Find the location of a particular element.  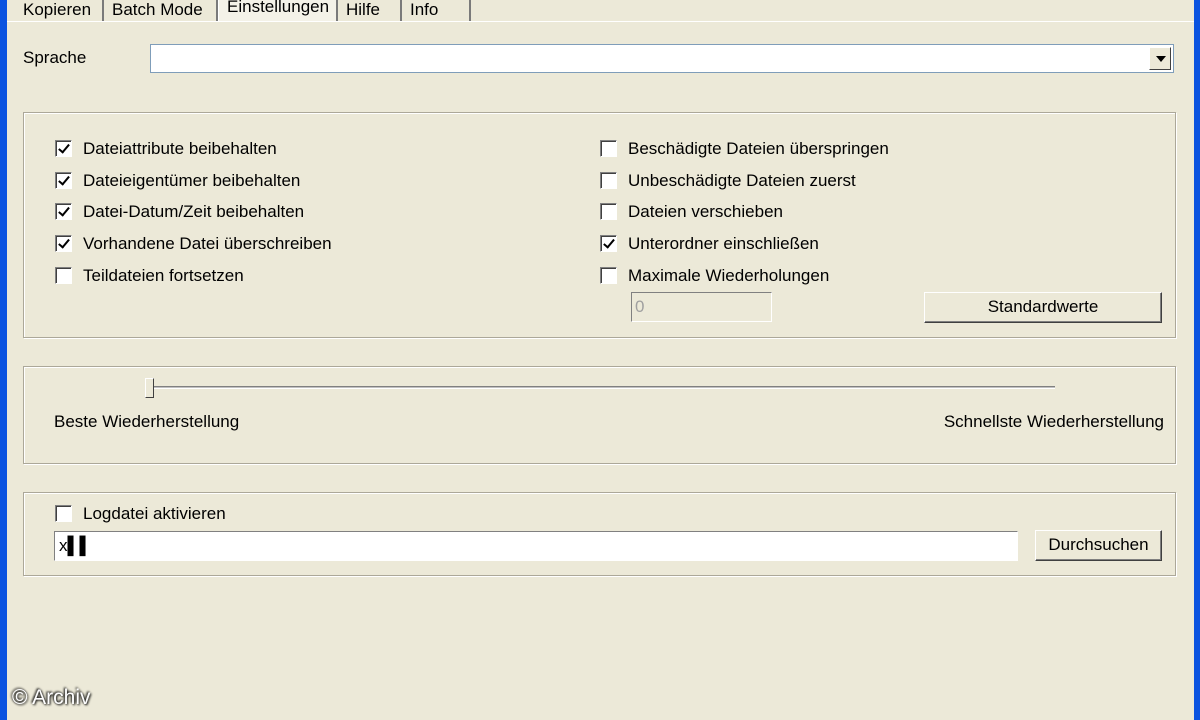

tab-hilfe: Hilfe is located at coordinates (370, 10).